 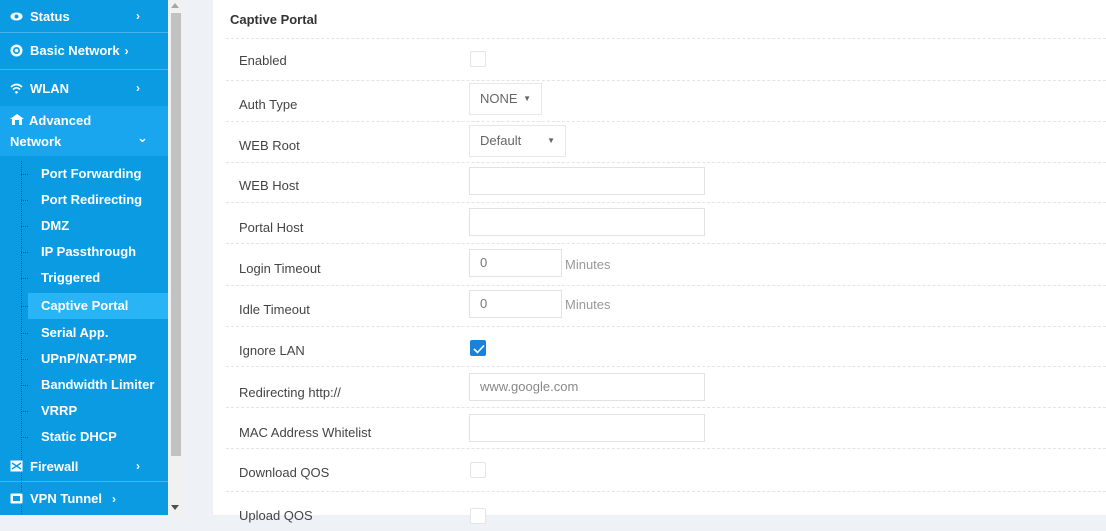 I want to click on ignore-lan-label: Ignore LAN, so click(x=272, y=350).